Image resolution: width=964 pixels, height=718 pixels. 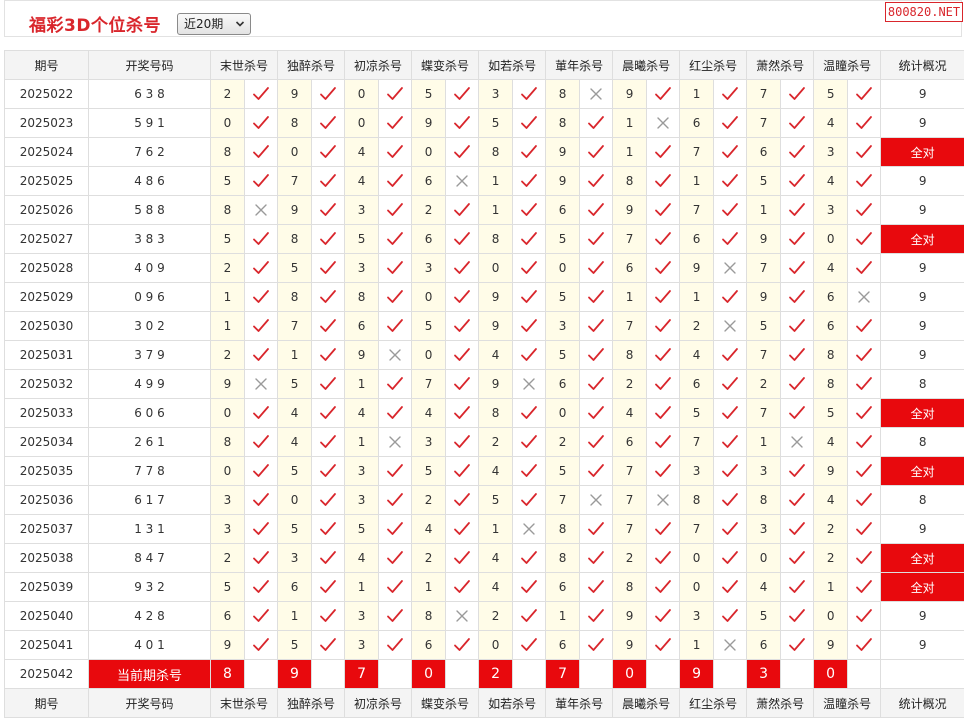 I want to click on issue-cell: 2025031, so click(x=46, y=355).